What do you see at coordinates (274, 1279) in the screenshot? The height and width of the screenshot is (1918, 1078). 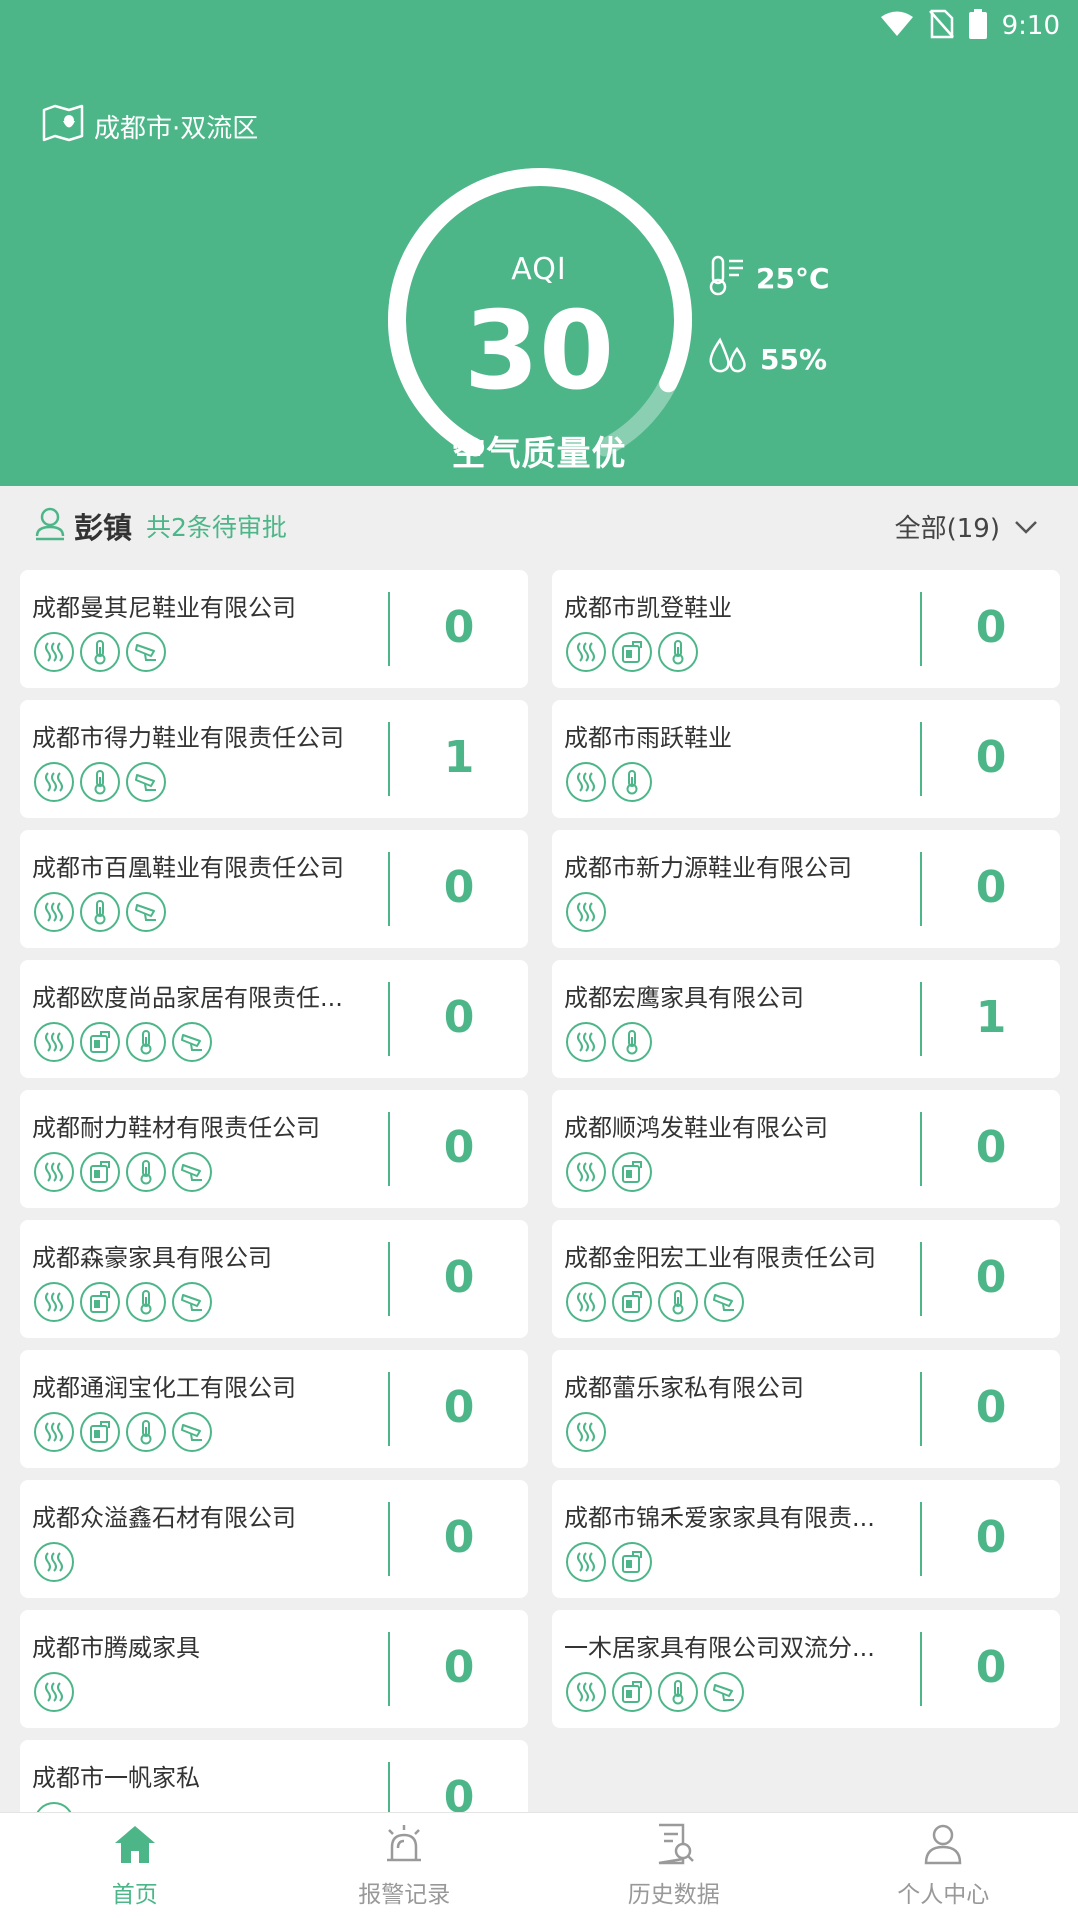 I see `company-card: 成都森豪家具有限公司 0` at bounding box center [274, 1279].